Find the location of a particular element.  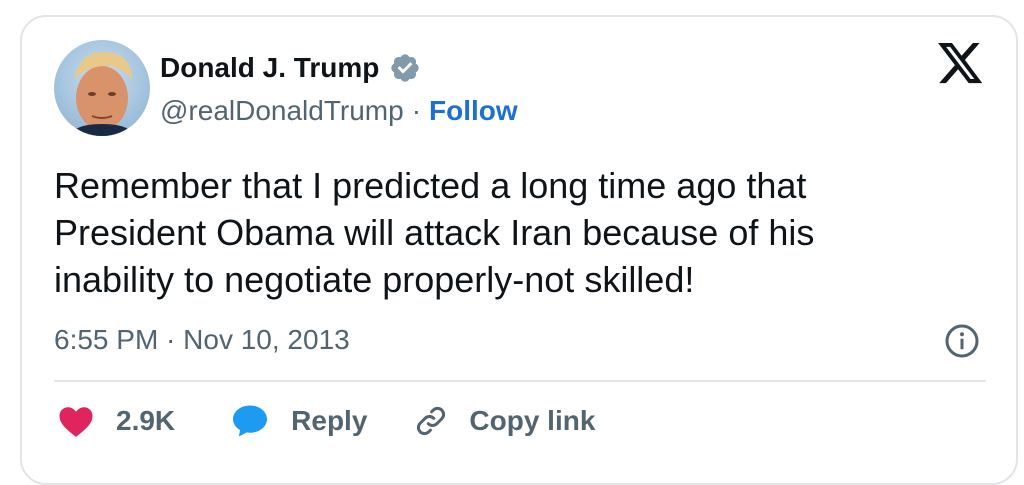

speech-bubble-icon is located at coordinates (250, 421).